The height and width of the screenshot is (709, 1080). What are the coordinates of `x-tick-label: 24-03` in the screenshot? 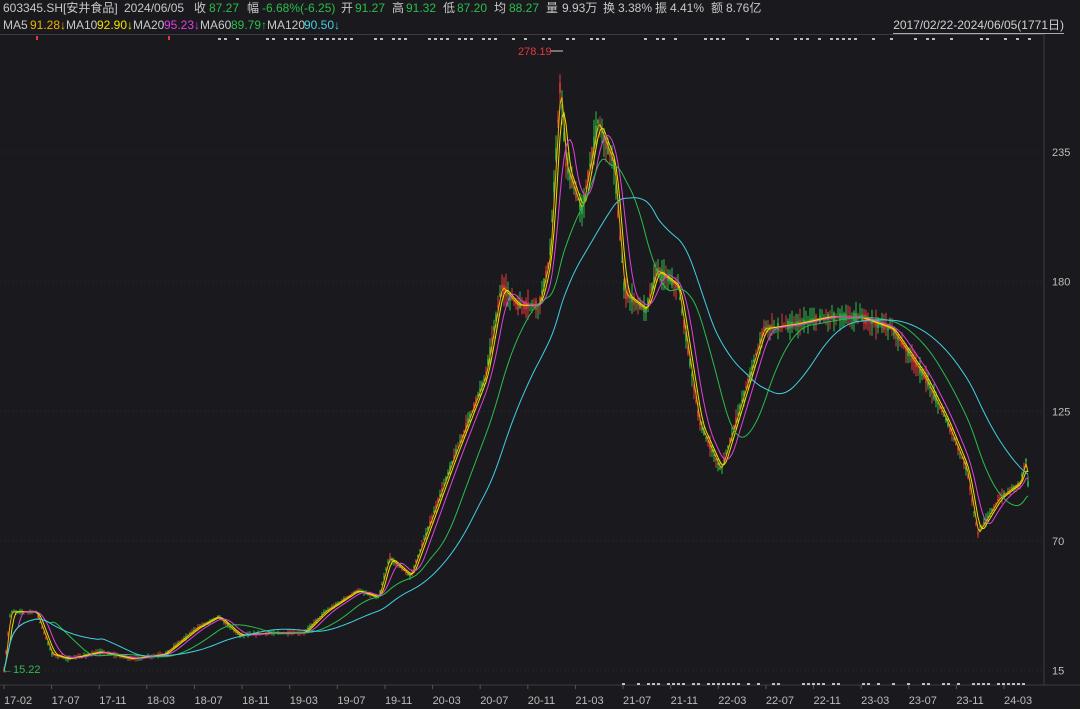 It's located at (1018, 701).